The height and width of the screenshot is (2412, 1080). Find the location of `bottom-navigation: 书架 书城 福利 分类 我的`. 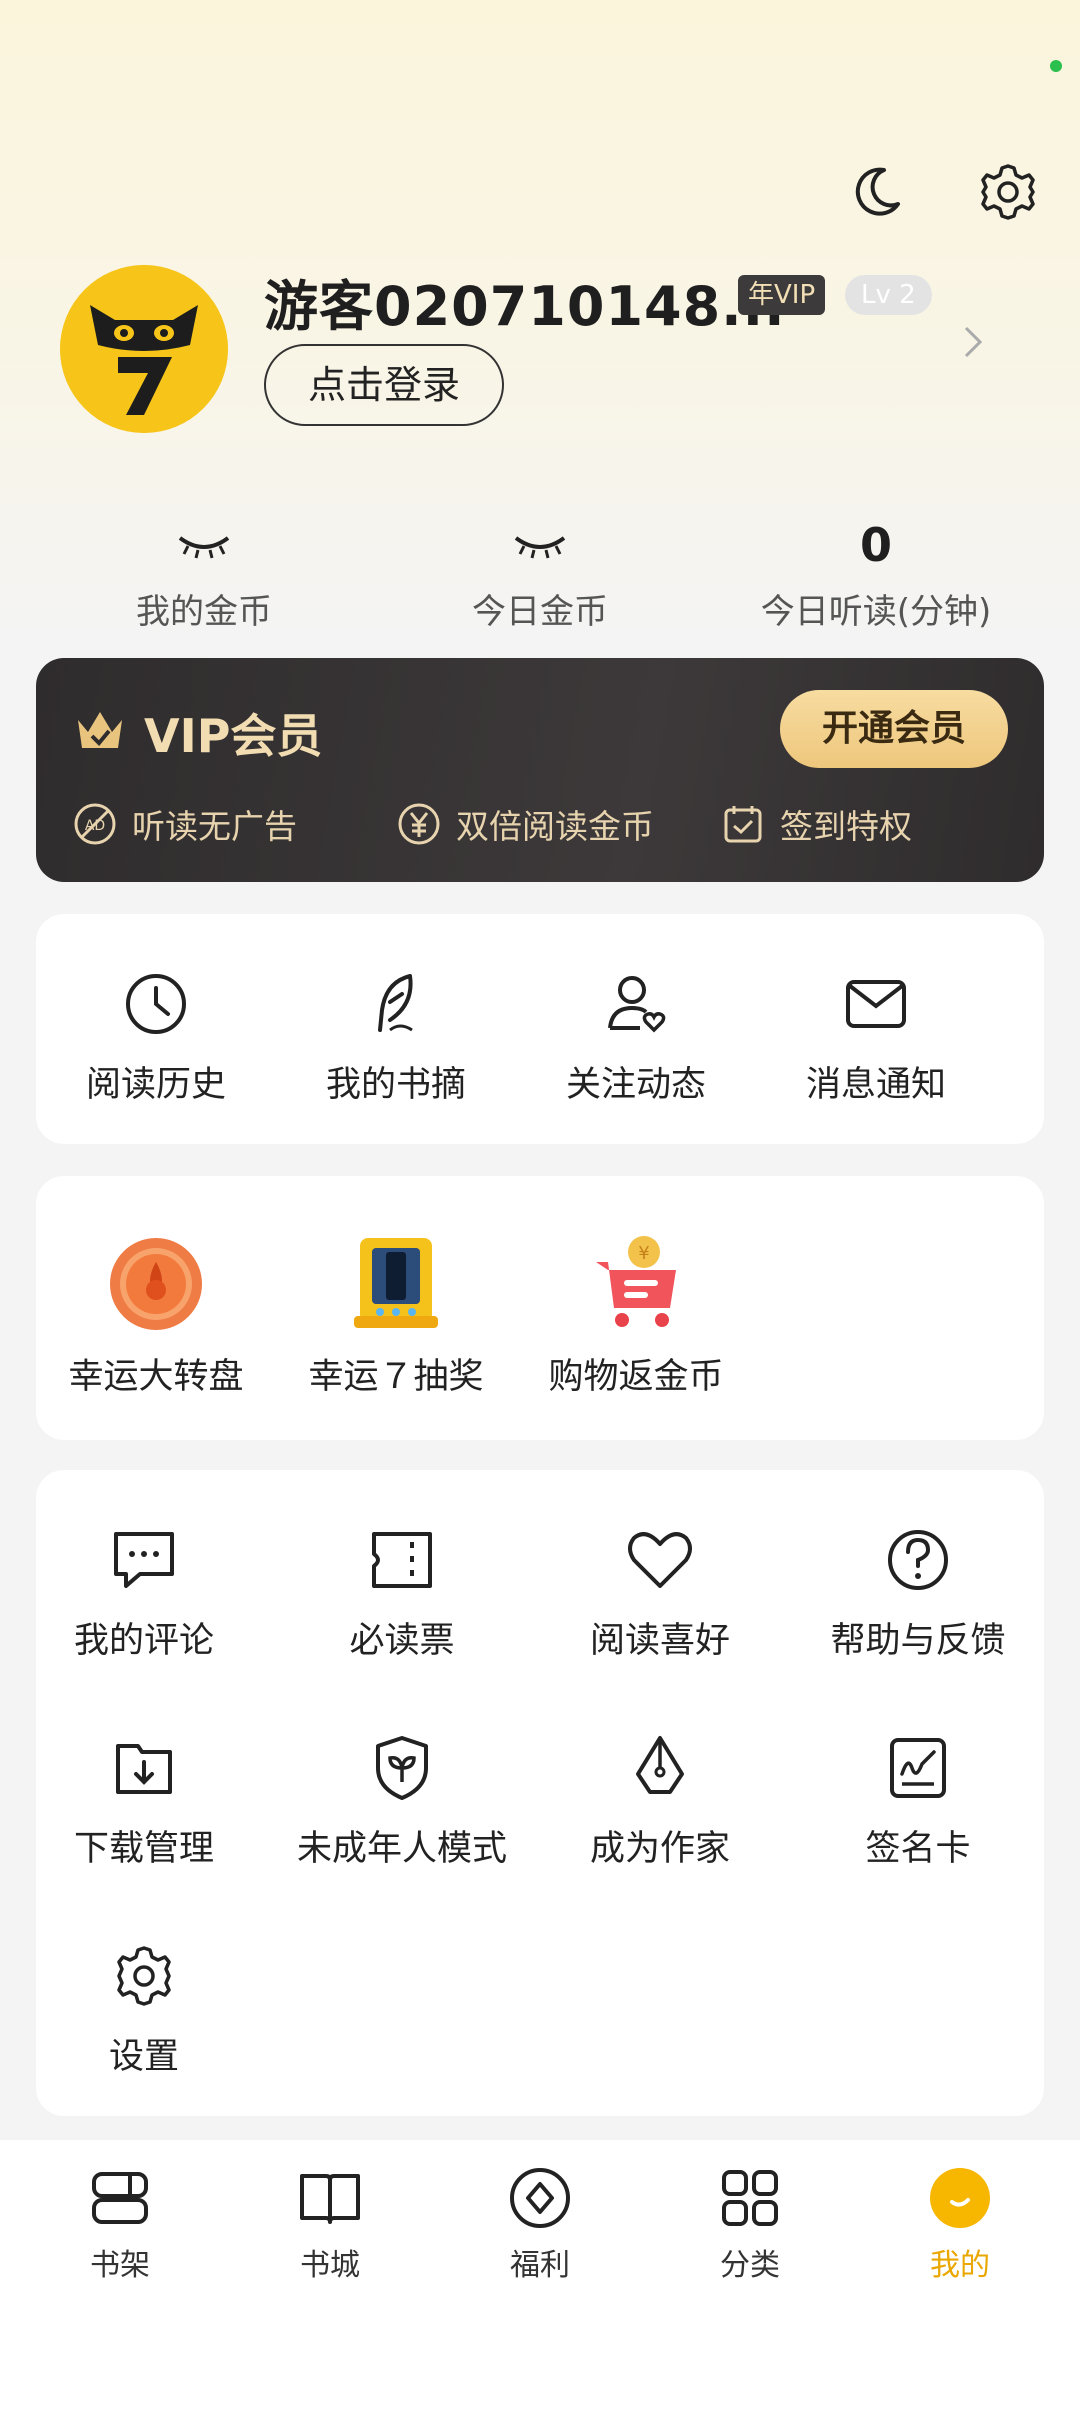

bottom-navigation: 书架 书城 福利 分类 我的 is located at coordinates (540, 2224).